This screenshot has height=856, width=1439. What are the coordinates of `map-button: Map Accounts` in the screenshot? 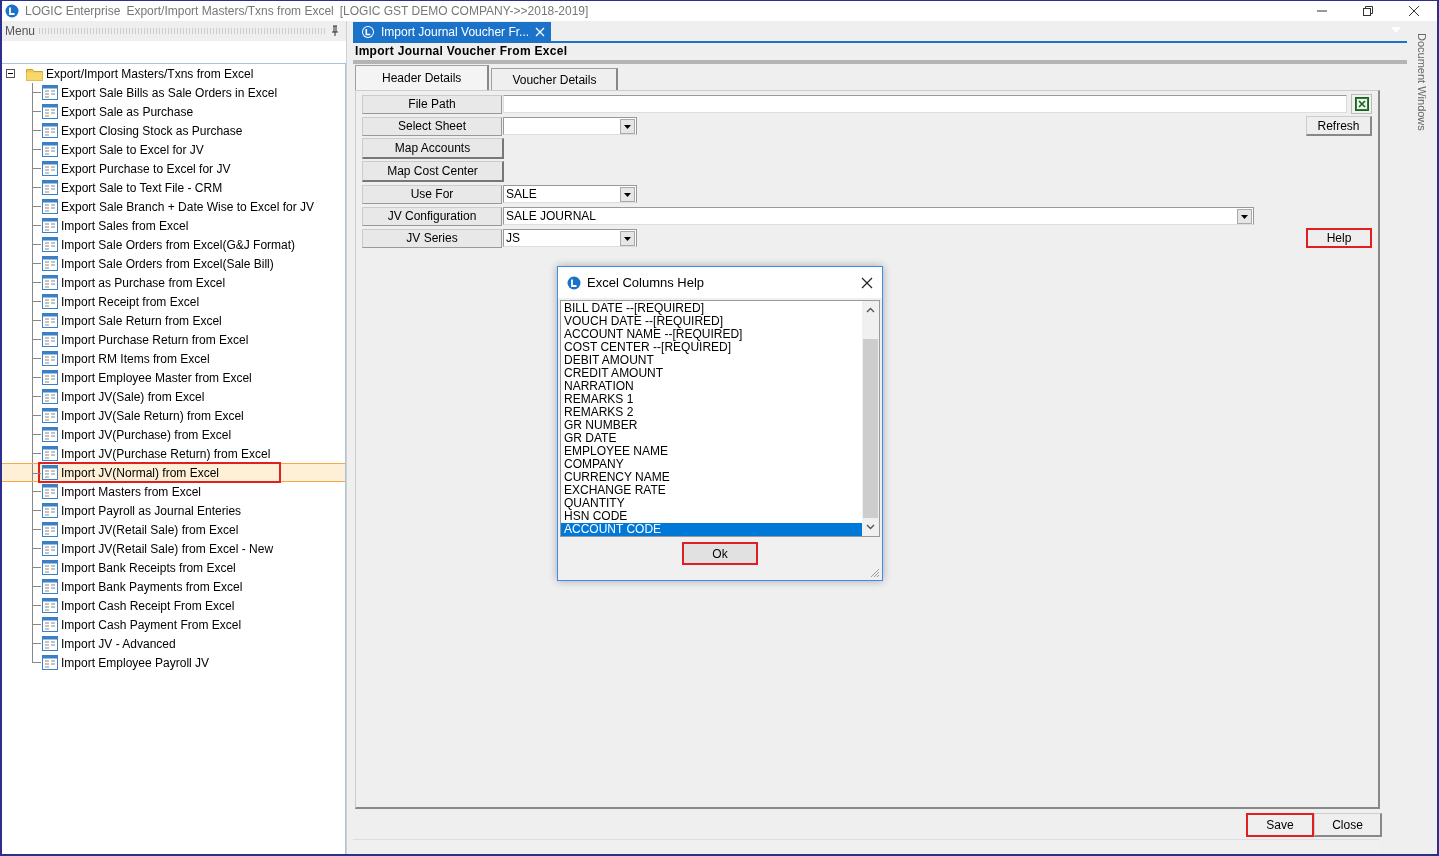 It's located at (433, 148).